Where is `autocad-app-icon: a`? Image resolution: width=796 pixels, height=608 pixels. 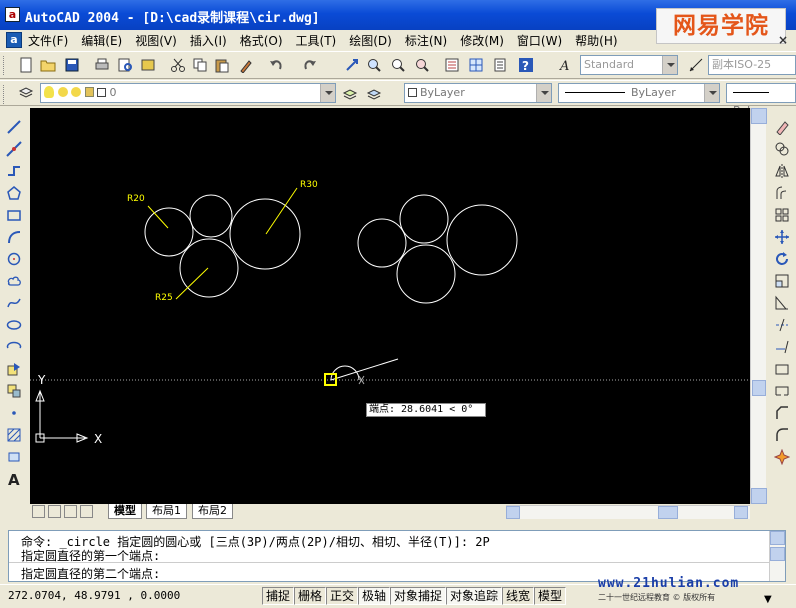
autocad-app-icon: a is located at coordinates (12, 14).